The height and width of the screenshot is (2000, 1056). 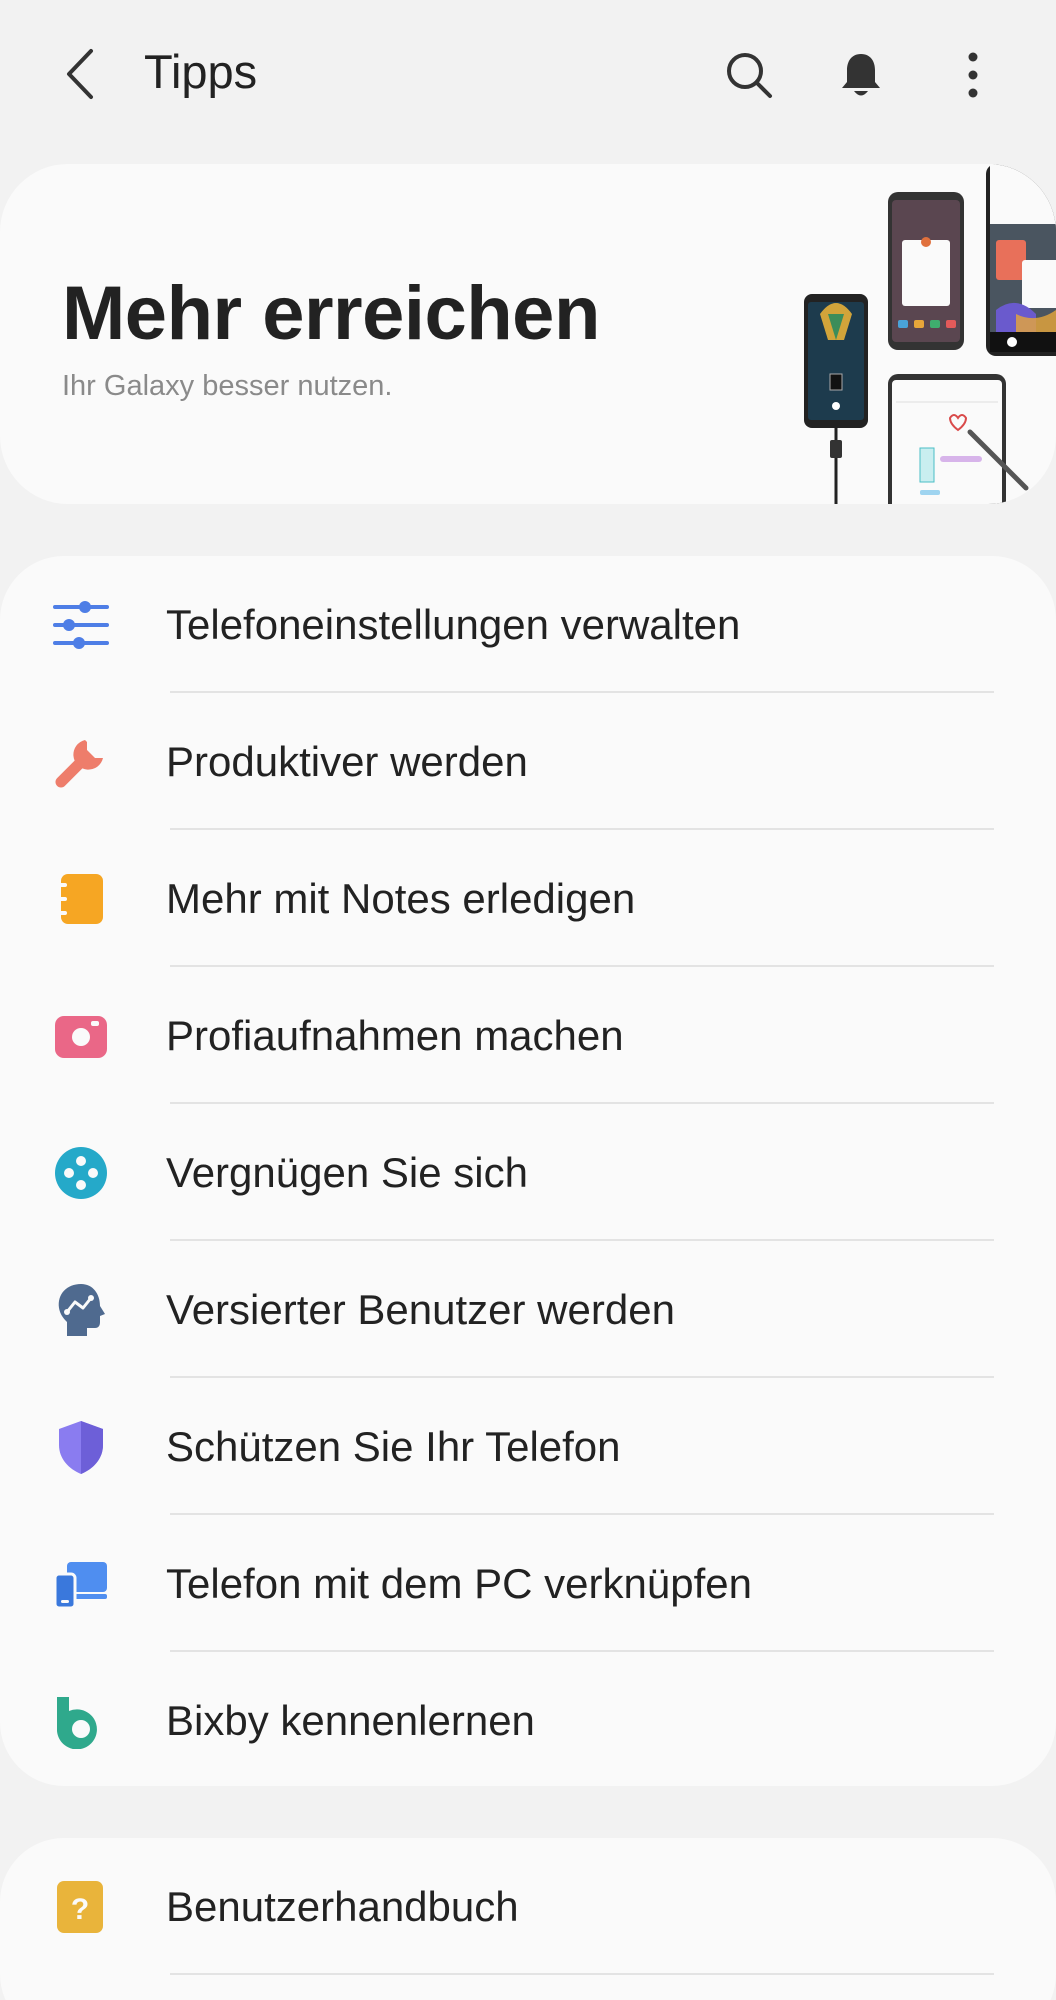 I want to click on list-item-camera: Profiaufnahmen machen, so click(x=528, y=1035).